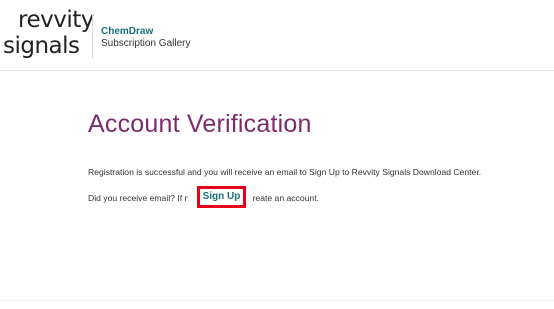  I want to click on prompt-before: Did you receive email? If n, so click(139, 198).